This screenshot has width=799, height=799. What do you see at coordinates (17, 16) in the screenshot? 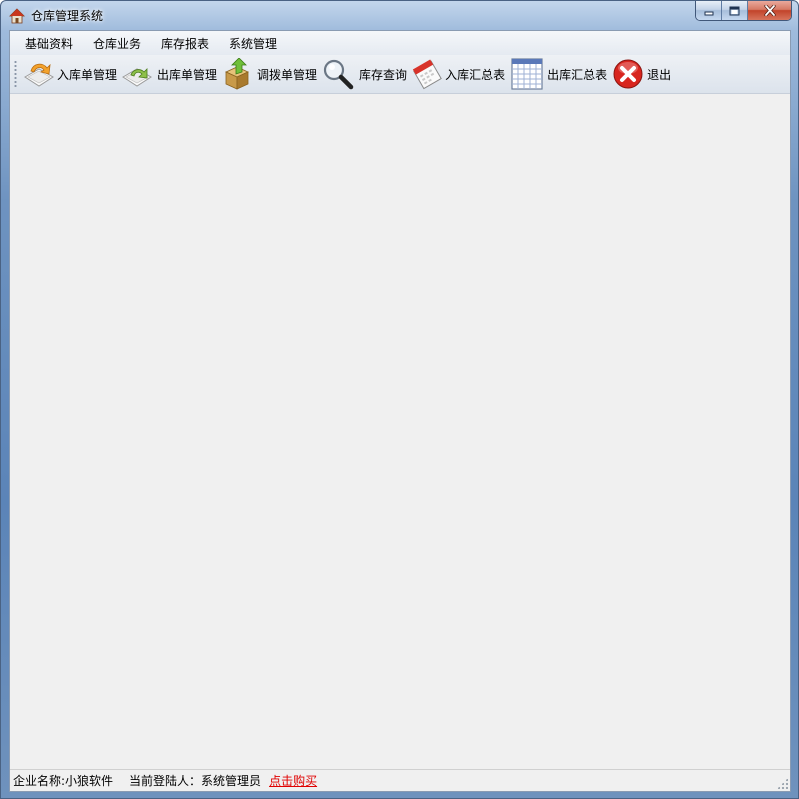
I see `app-house-icon` at bounding box center [17, 16].